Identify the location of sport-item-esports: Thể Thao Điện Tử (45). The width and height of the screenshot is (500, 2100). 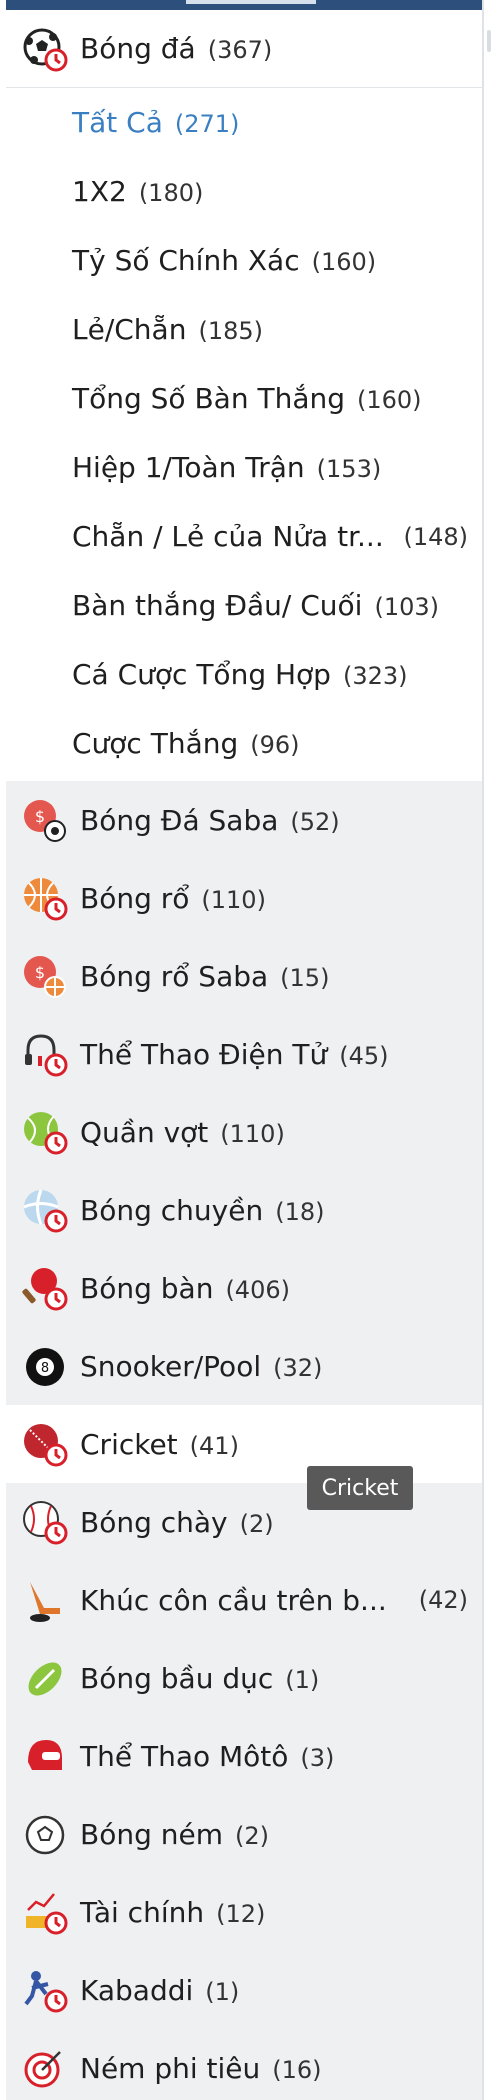
(249, 1054).